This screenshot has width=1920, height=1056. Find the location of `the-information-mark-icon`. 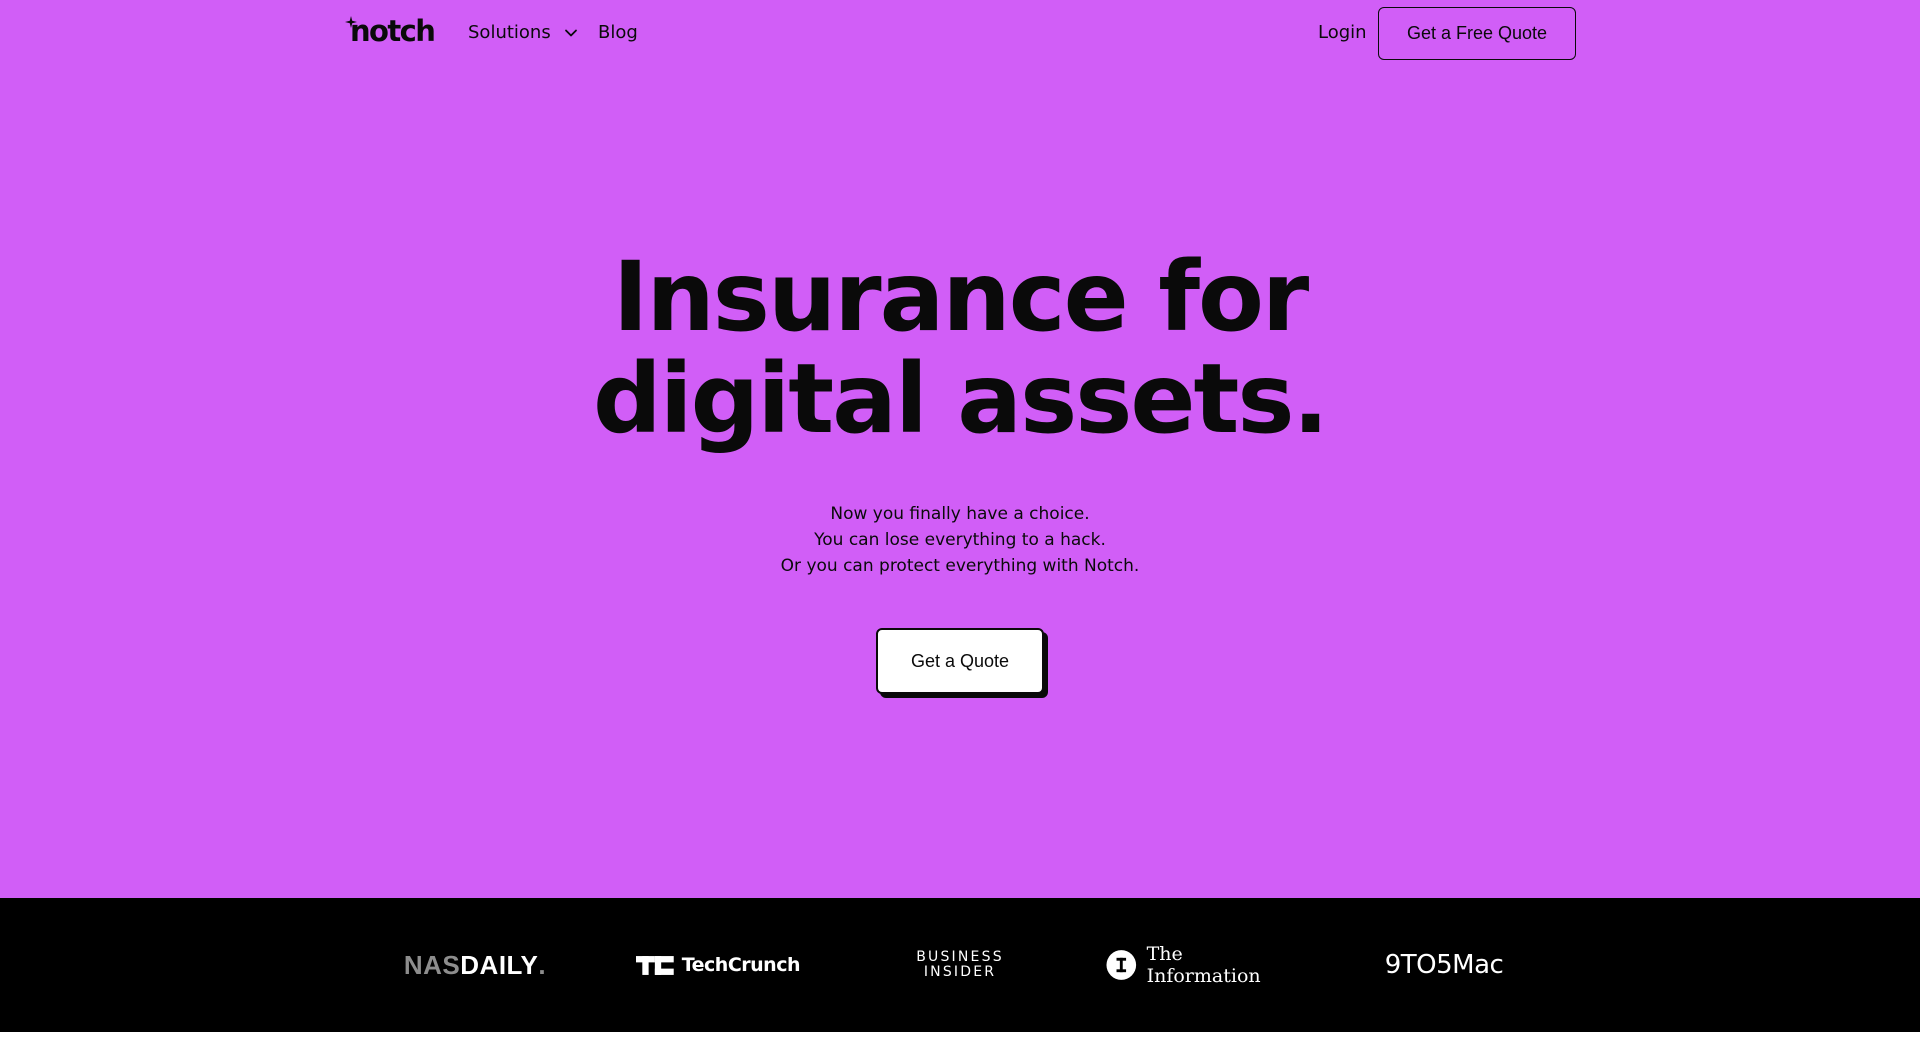

the-information-mark-icon is located at coordinates (1121, 965).